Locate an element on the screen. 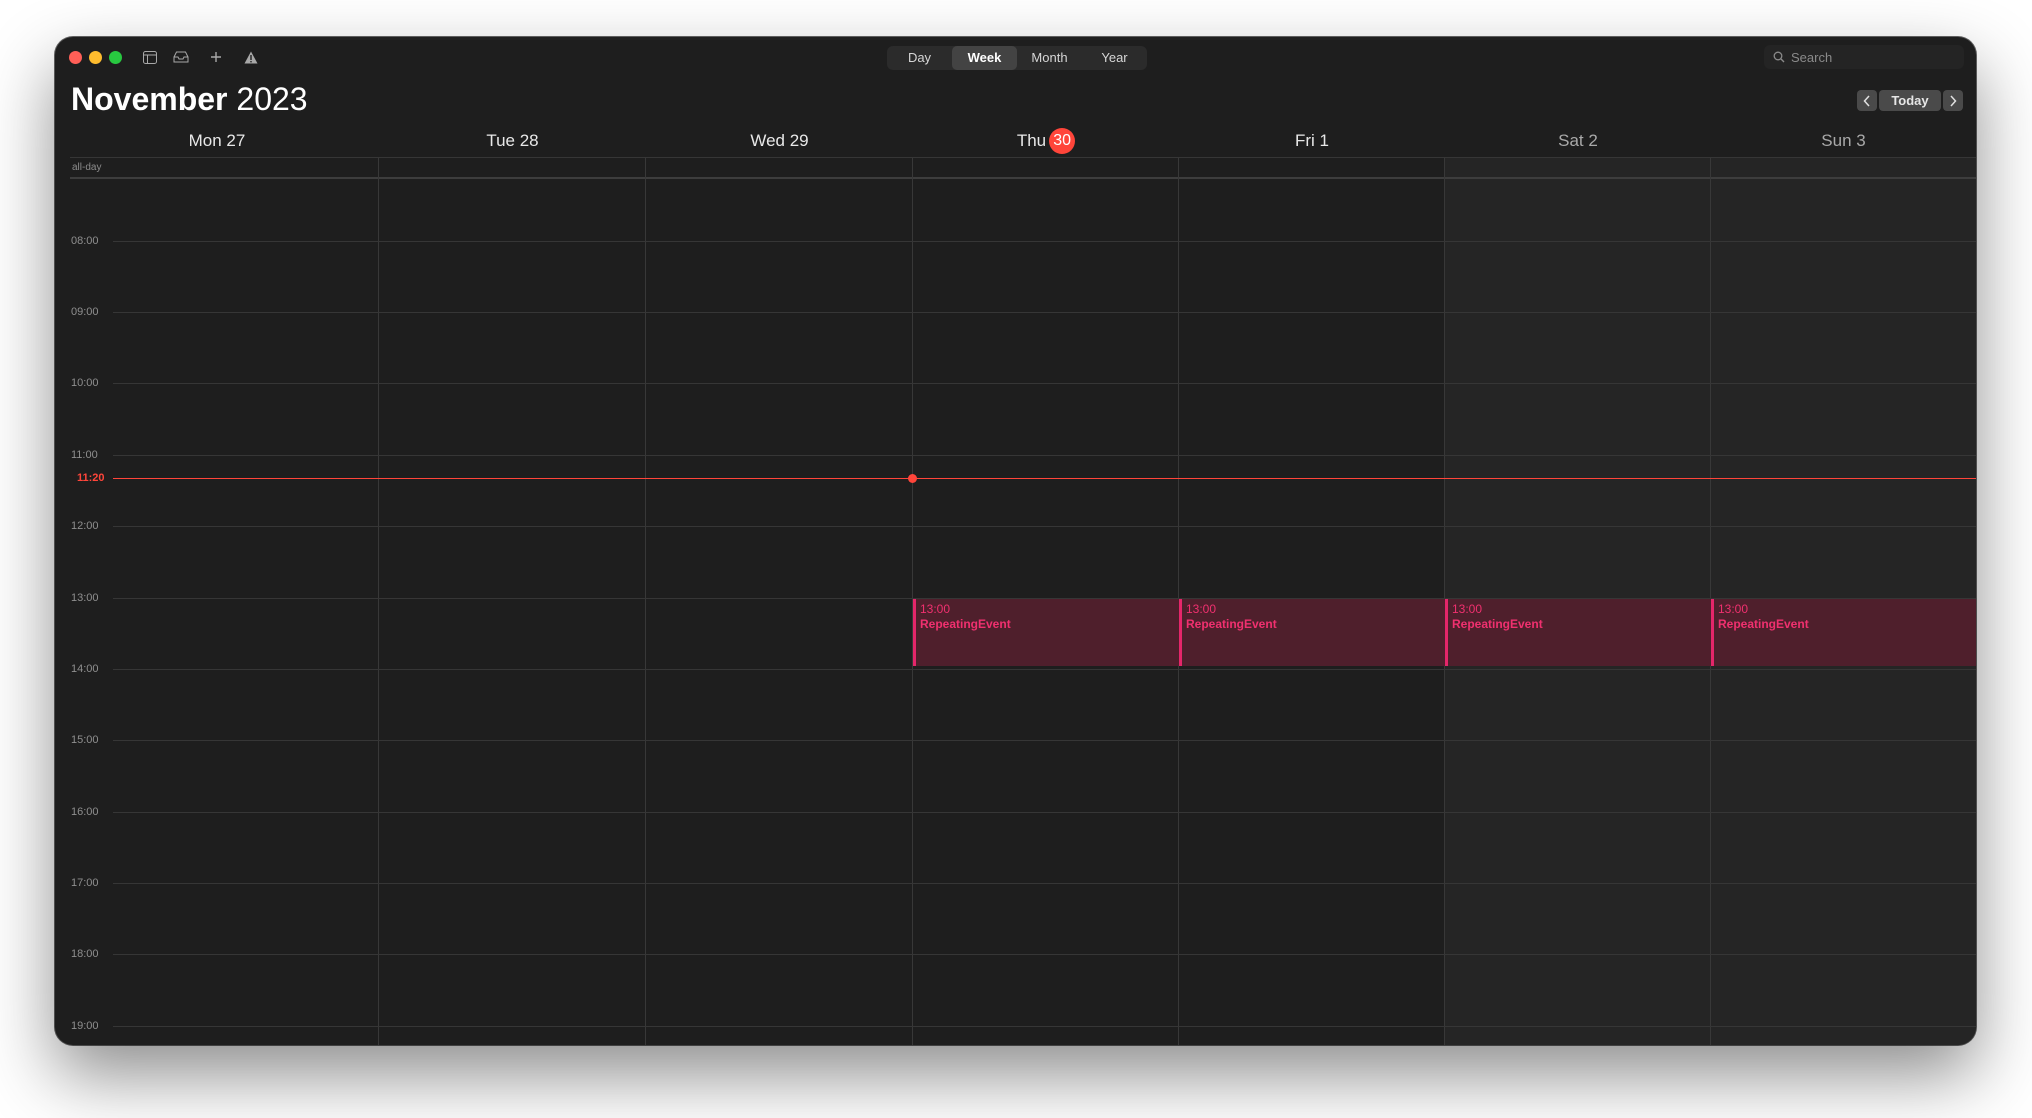 The image size is (2032, 1118). header-divider is located at coordinates (1023, 157).